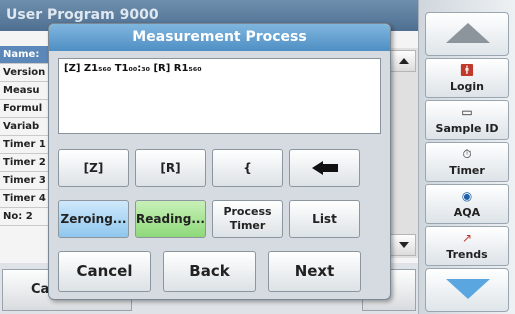 This screenshot has width=515, height=314. What do you see at coordinates (219, 37) in the screenshot?
I see `dialog-title: Measurement Process` at bounding box center [219, 37].